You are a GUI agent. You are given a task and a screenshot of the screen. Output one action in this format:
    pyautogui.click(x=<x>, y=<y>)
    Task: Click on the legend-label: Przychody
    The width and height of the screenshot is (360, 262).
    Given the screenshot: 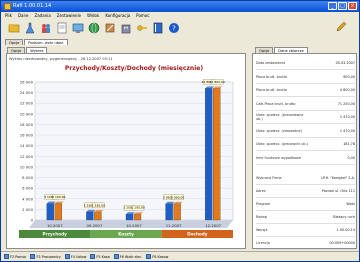 What is the action you would take?
    pyautogui.click(x=54, y=234)
    